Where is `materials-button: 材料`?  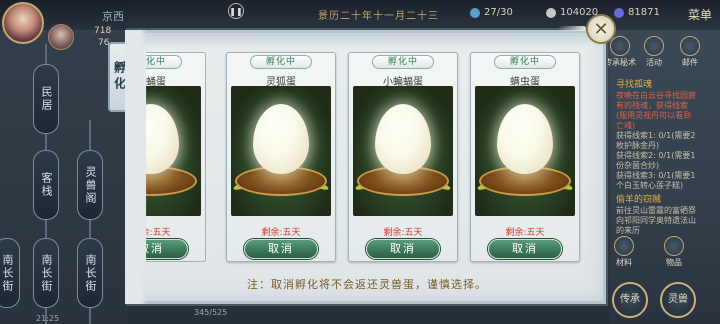 materials-button: 材料 is located at coordinates (624, 252).